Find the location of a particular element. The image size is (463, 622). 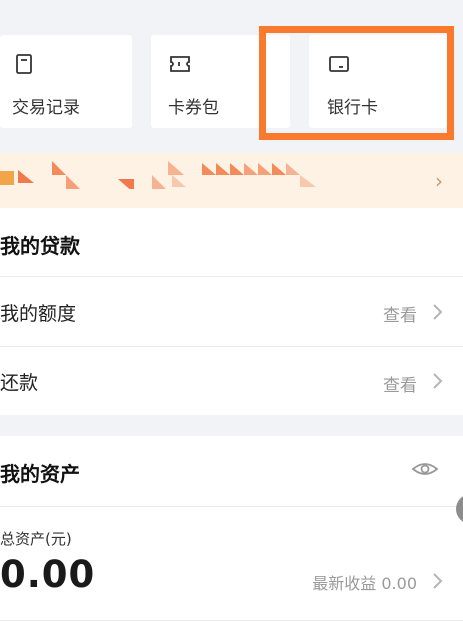

assets-header: 我的资产 is located at coordinates (231, 471).